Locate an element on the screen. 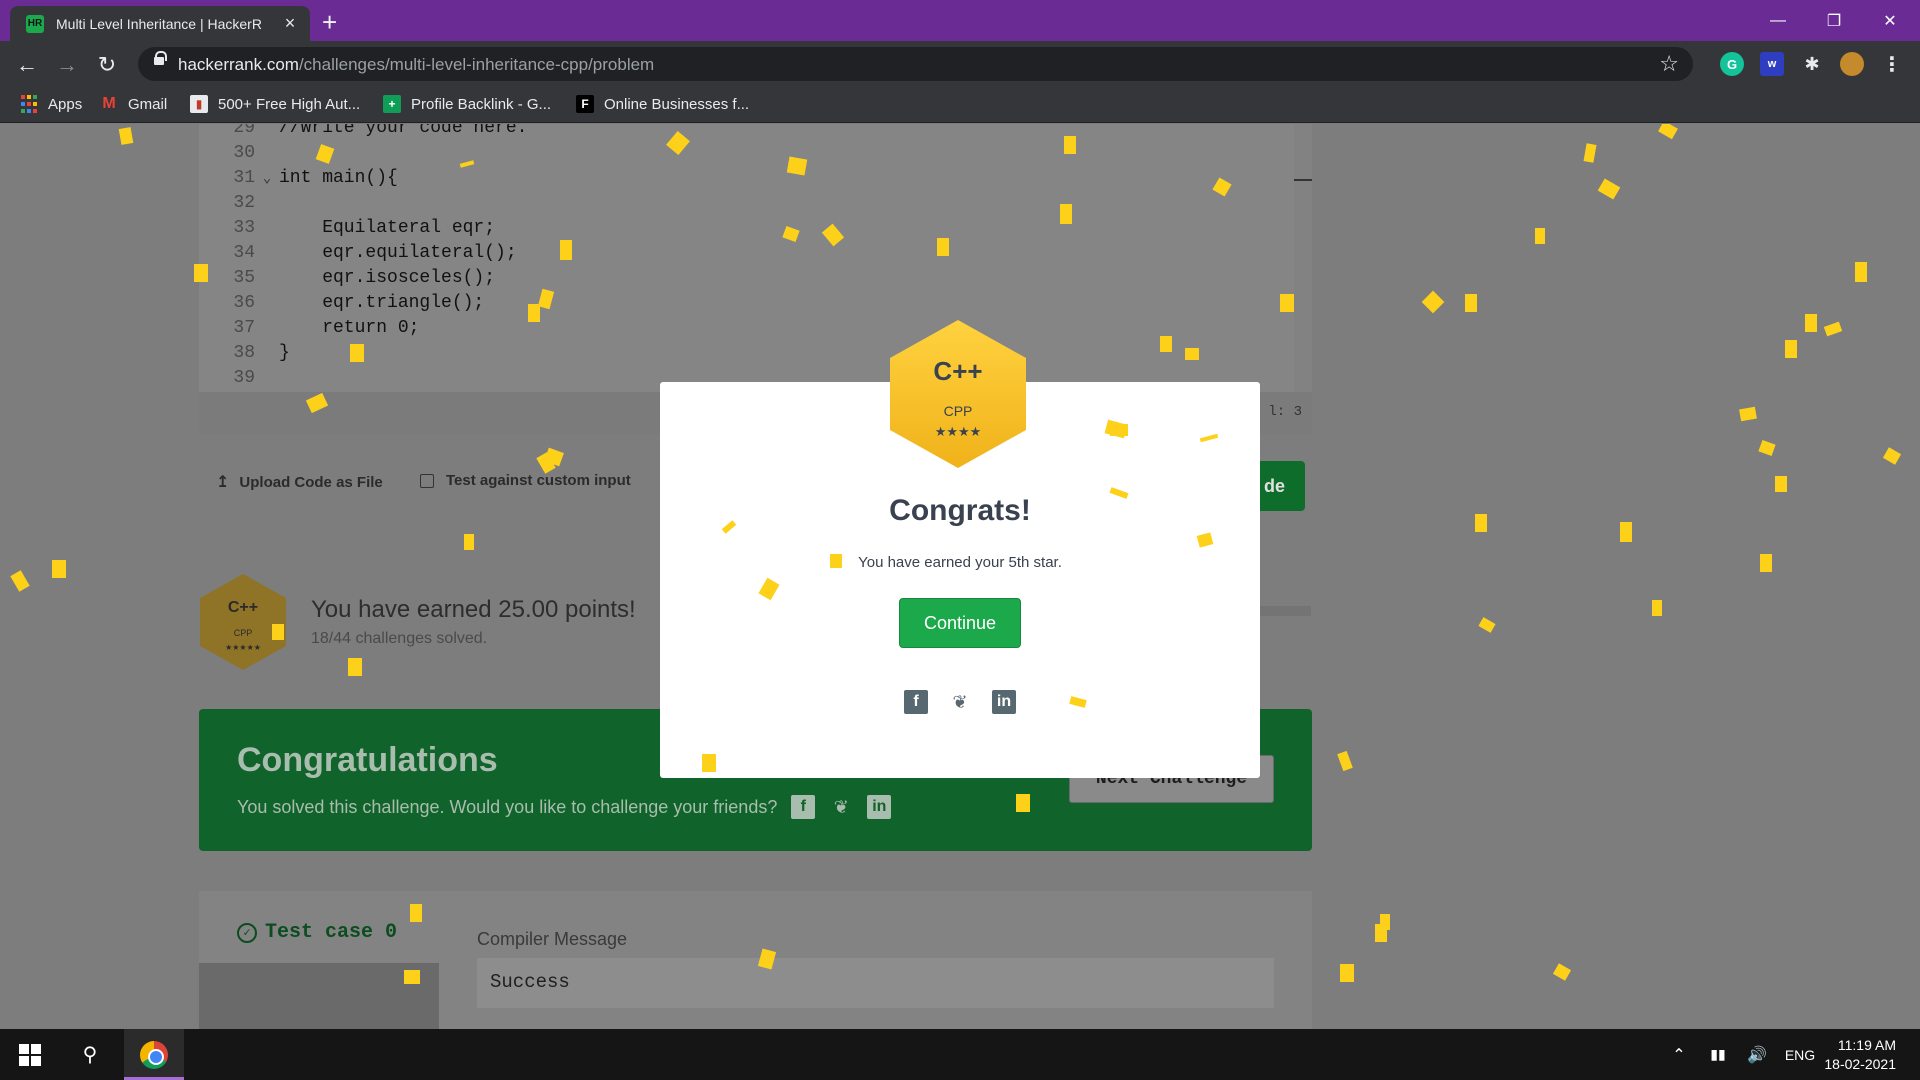 This screenshot has width=1920, height=1080. test-results-card: ✓ Test case 0 Compiler Message Success is located at coordinates (755, 960).